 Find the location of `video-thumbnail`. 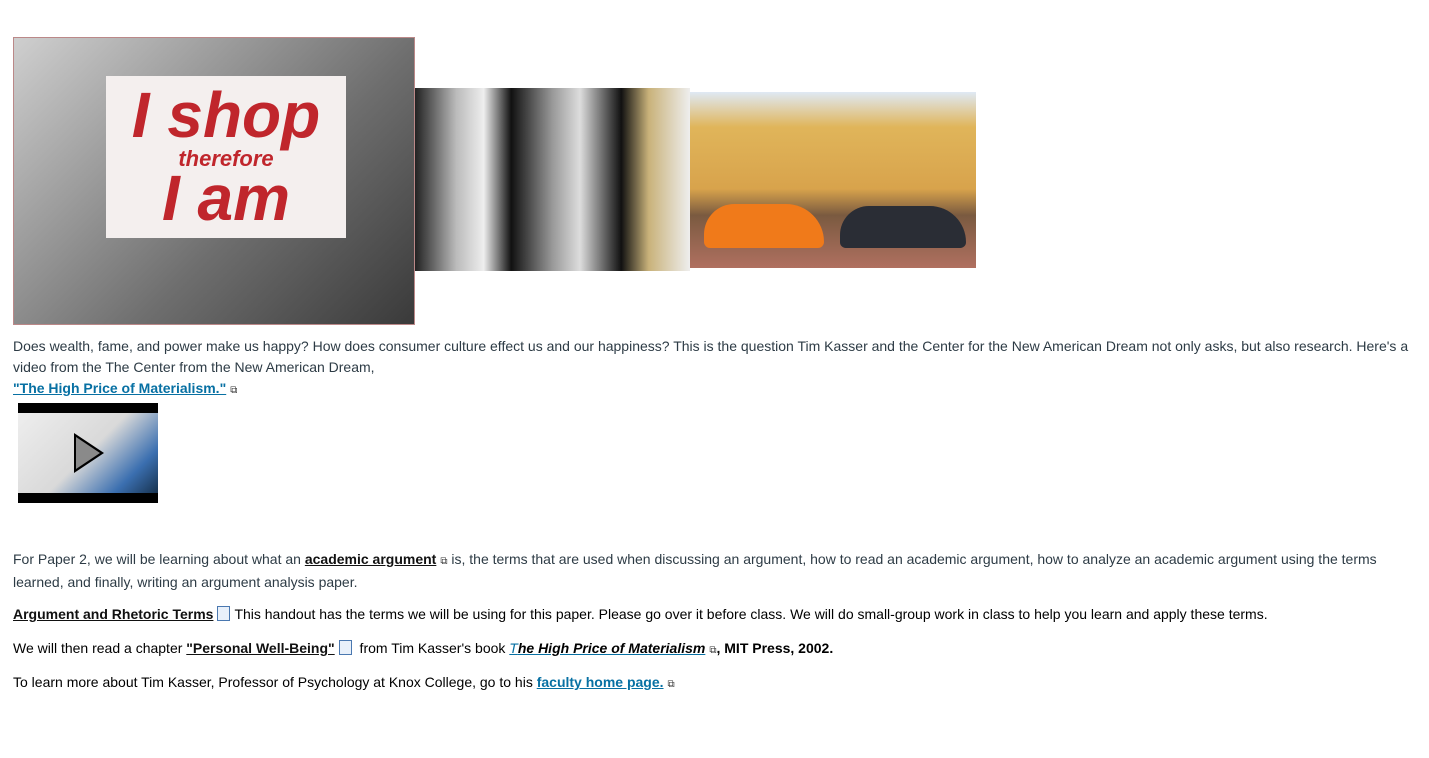

video-thumbnail is located at coordinates (88, 453).